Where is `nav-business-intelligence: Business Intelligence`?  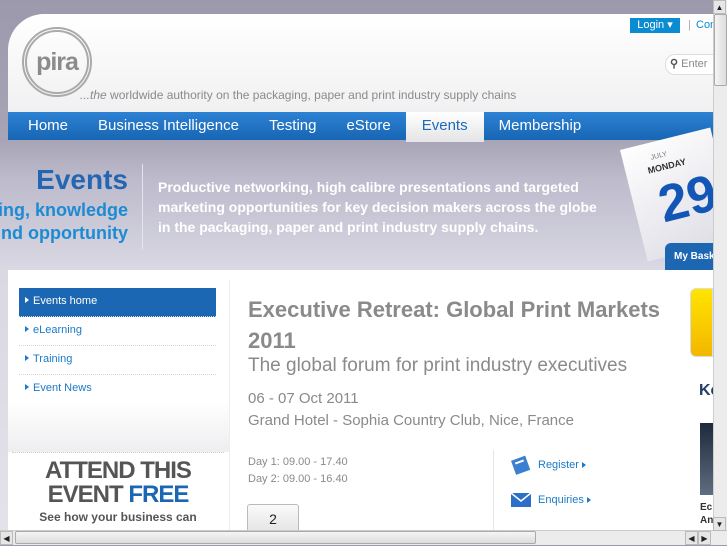 nav-business-intelligence: Business Intelligence is located at coordinates (168, 126).